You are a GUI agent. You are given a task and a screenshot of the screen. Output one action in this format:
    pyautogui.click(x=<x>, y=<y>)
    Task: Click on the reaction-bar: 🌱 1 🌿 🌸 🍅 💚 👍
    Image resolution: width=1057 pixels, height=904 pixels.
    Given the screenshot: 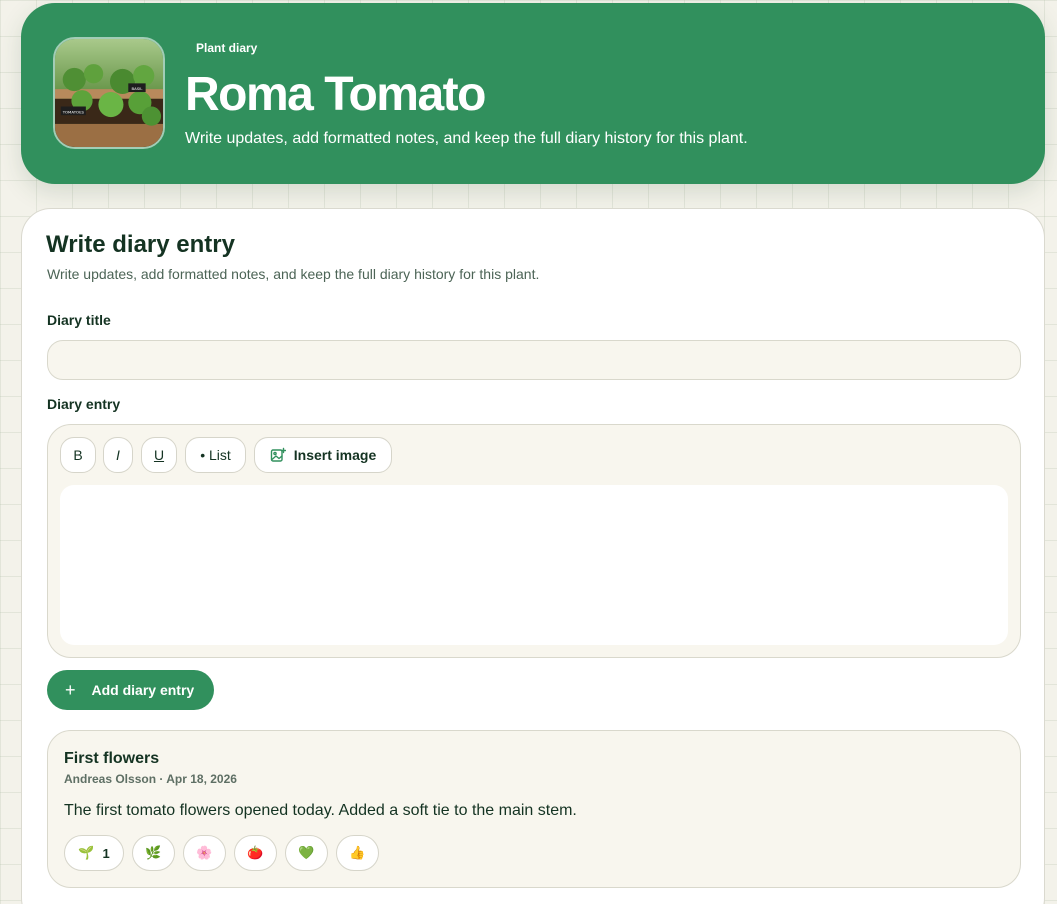 What is the action you would take?
    pyautogui.click(x=221, y=853)
    